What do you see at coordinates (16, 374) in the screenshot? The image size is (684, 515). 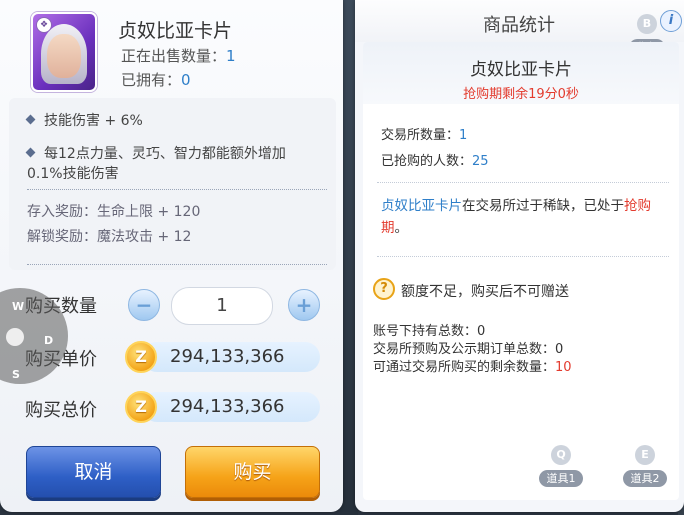 I see `joystick-key-s: S` at bounding box center [16, 374].